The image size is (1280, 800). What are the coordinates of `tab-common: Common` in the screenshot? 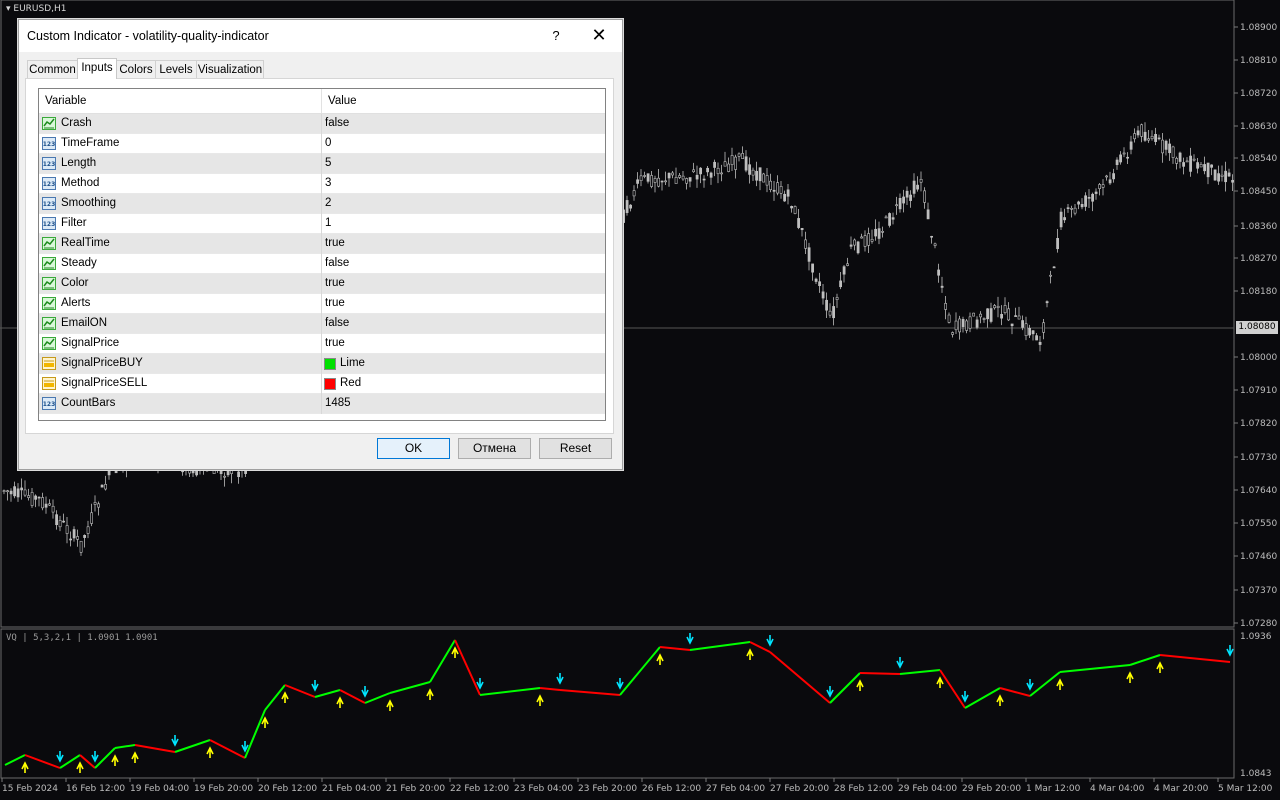 It's located at (52, 69).